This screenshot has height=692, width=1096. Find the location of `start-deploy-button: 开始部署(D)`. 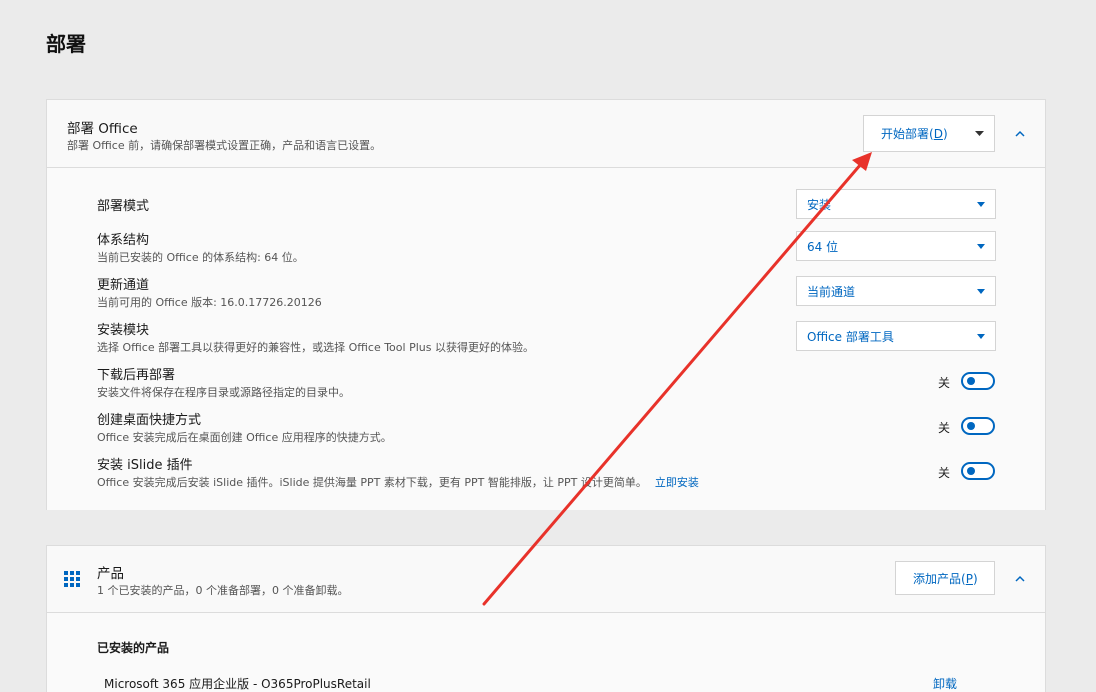

start-deploy-button: 开始部署(D) is located at coordinates (929, 133).